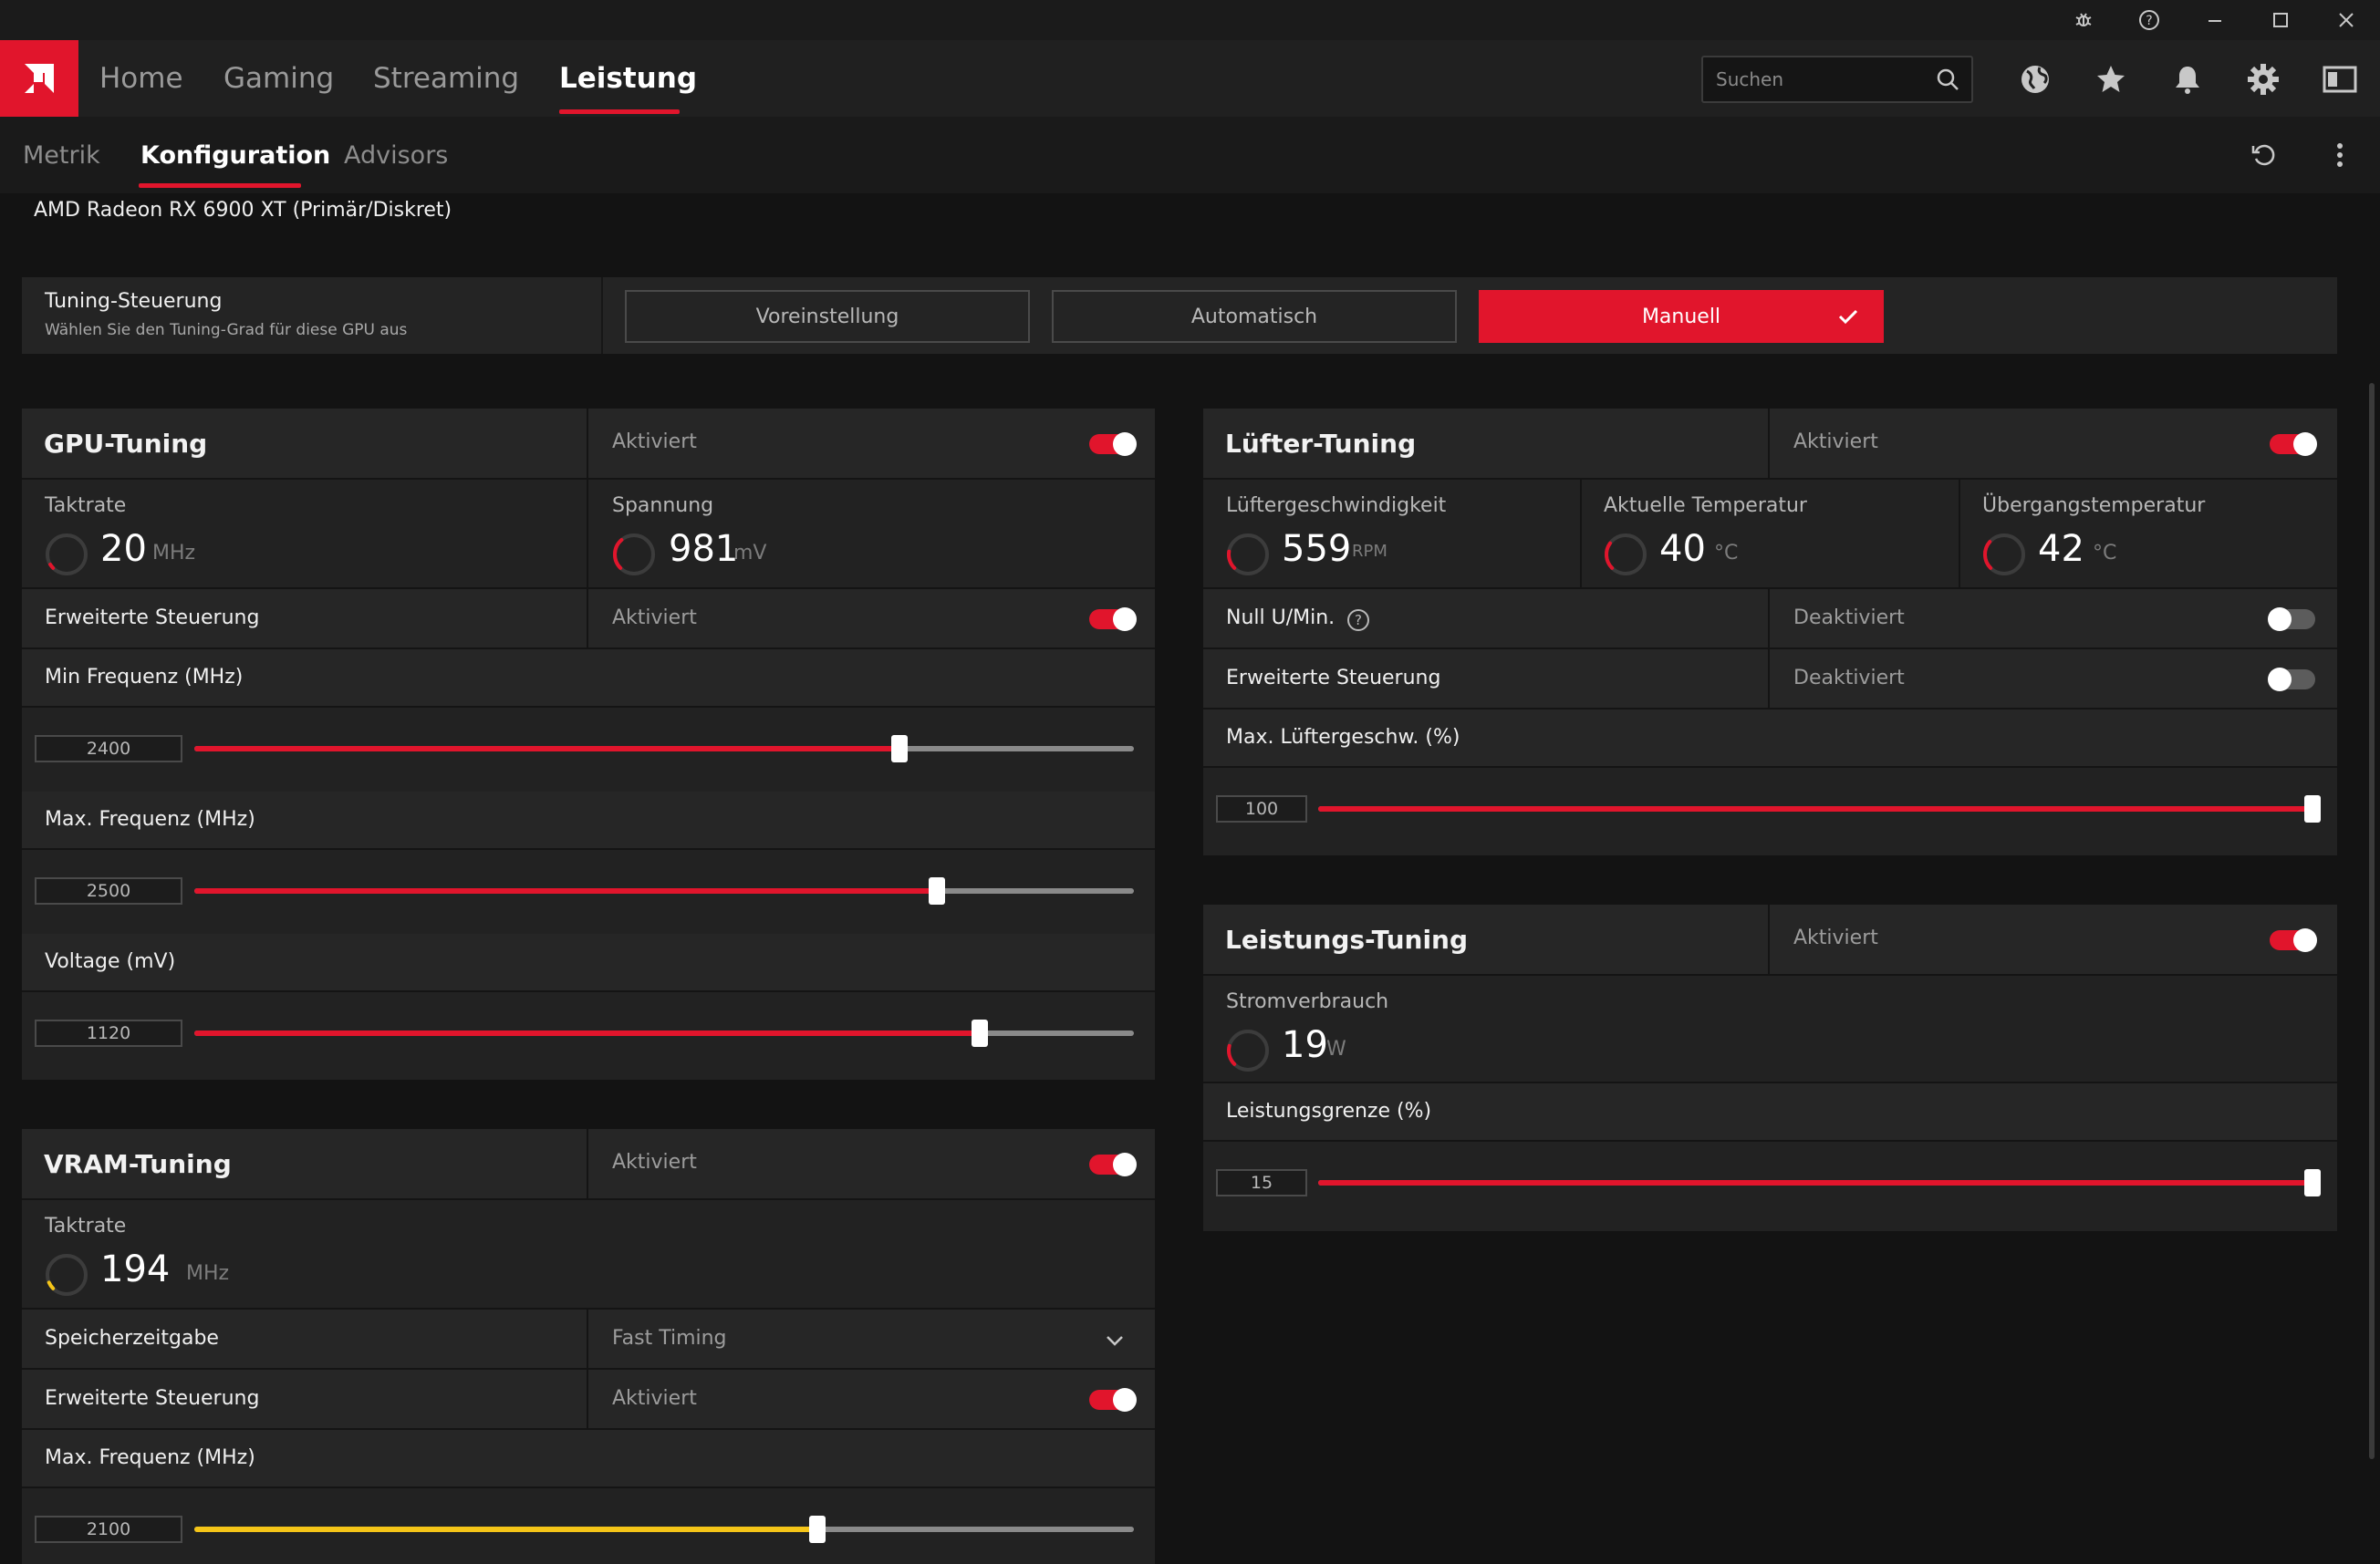  Describe the element at coordinates (2105, 553) in the screenshot. I see `junction-temp-unit: °C` at that location.